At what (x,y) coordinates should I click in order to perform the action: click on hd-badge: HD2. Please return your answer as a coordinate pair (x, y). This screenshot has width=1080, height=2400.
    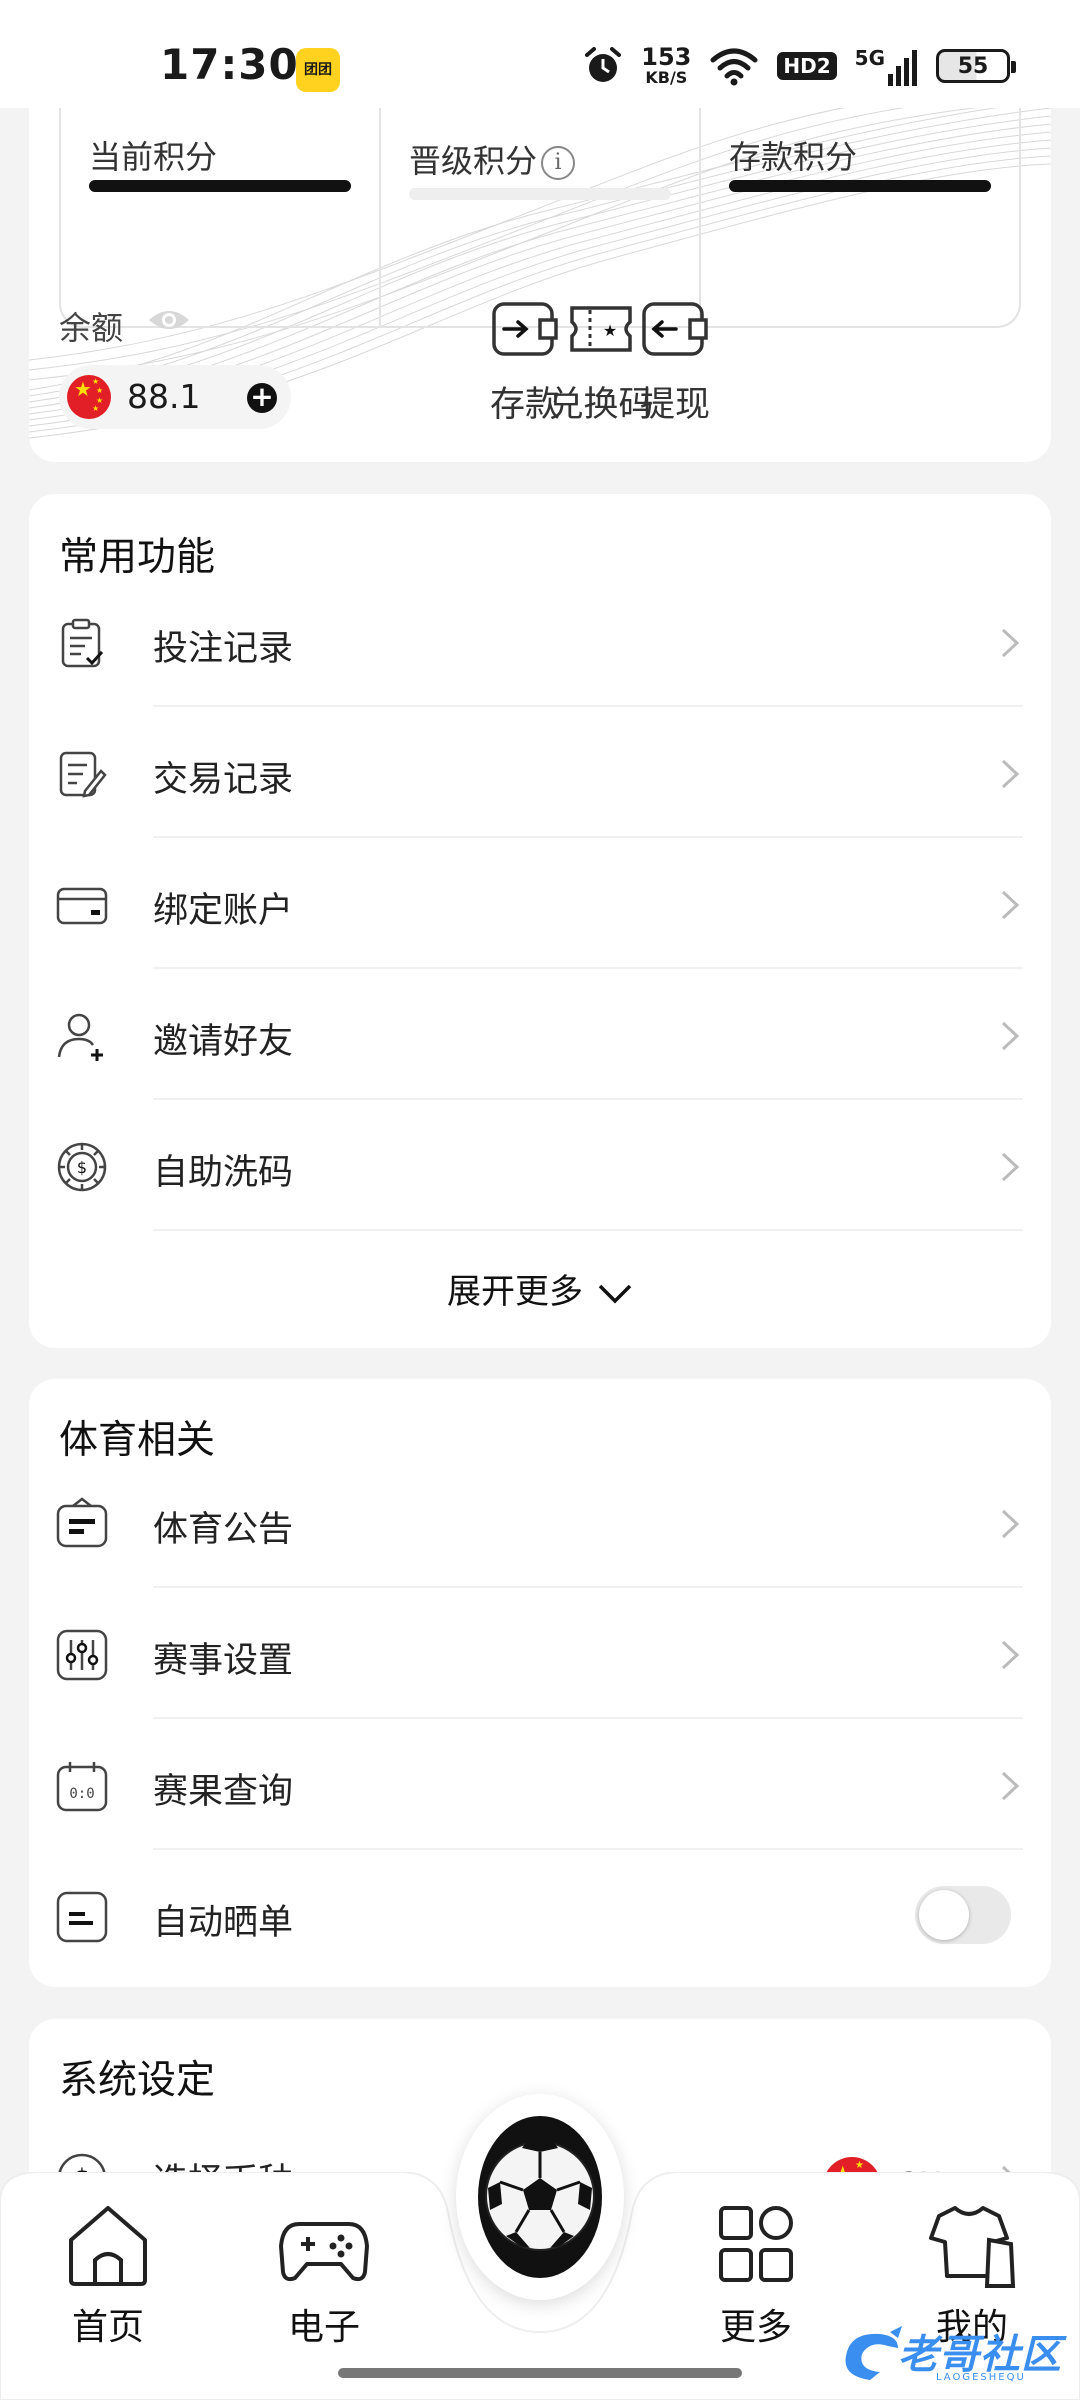
    Looking at the image, I should click on (807, 66).